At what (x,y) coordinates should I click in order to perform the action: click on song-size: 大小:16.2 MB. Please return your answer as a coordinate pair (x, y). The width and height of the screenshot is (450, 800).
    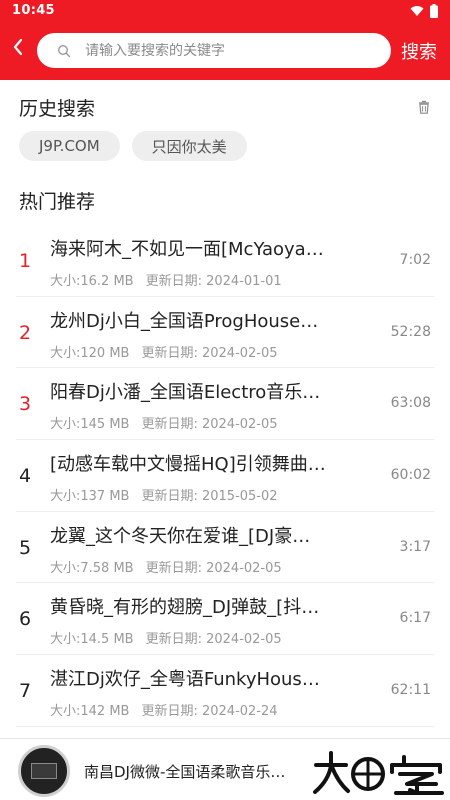
    Looking at the image, I should click on (92, 281).